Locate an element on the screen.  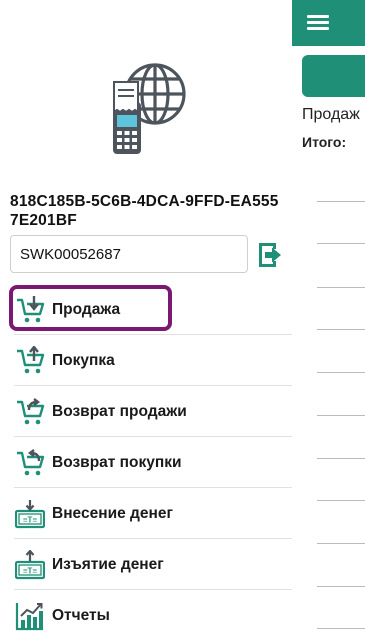
device-id: 818C185B-5C6B-4DCA-9FFD-EA5557E201BF is located at coordinates (144, 211).